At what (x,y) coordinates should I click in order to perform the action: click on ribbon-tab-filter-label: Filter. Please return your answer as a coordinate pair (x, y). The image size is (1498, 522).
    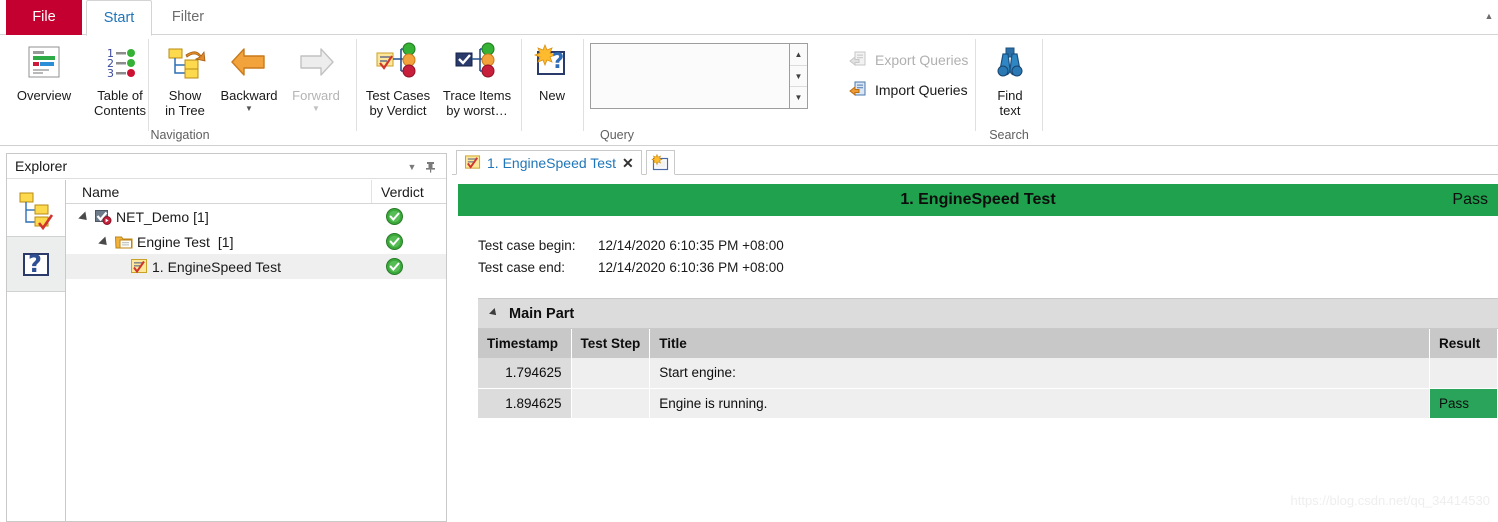
    Looking at the image, I should click on (188, 17).